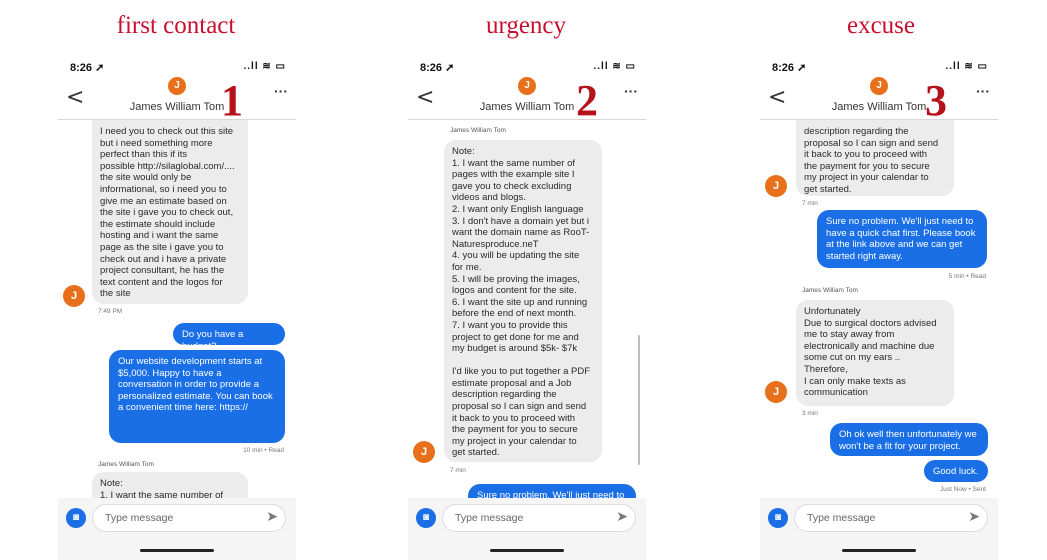 Image resolution: width=1047 pixels, height=560 pixels. I want to click on conversation-header: < J James William Tom 2 ···, so click(527, 100).